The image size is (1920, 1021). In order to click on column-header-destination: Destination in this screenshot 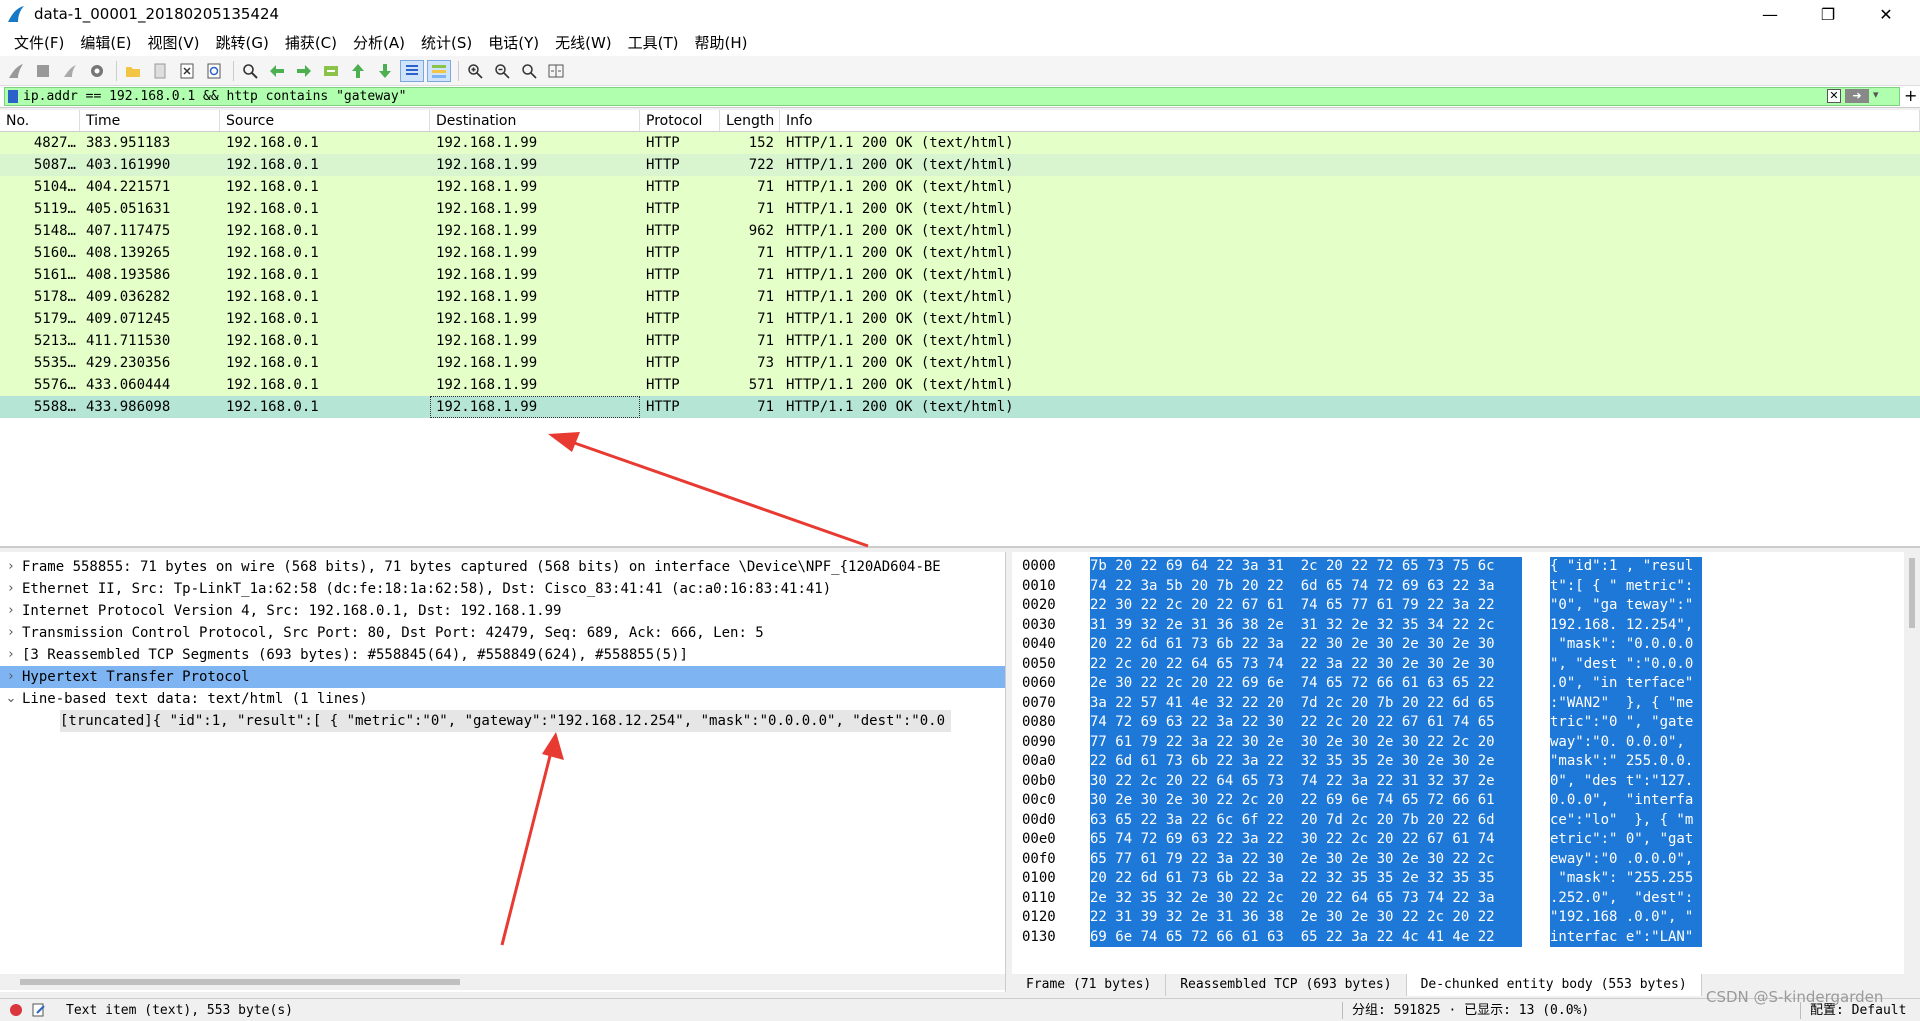, I will do `click(535, 120)`.